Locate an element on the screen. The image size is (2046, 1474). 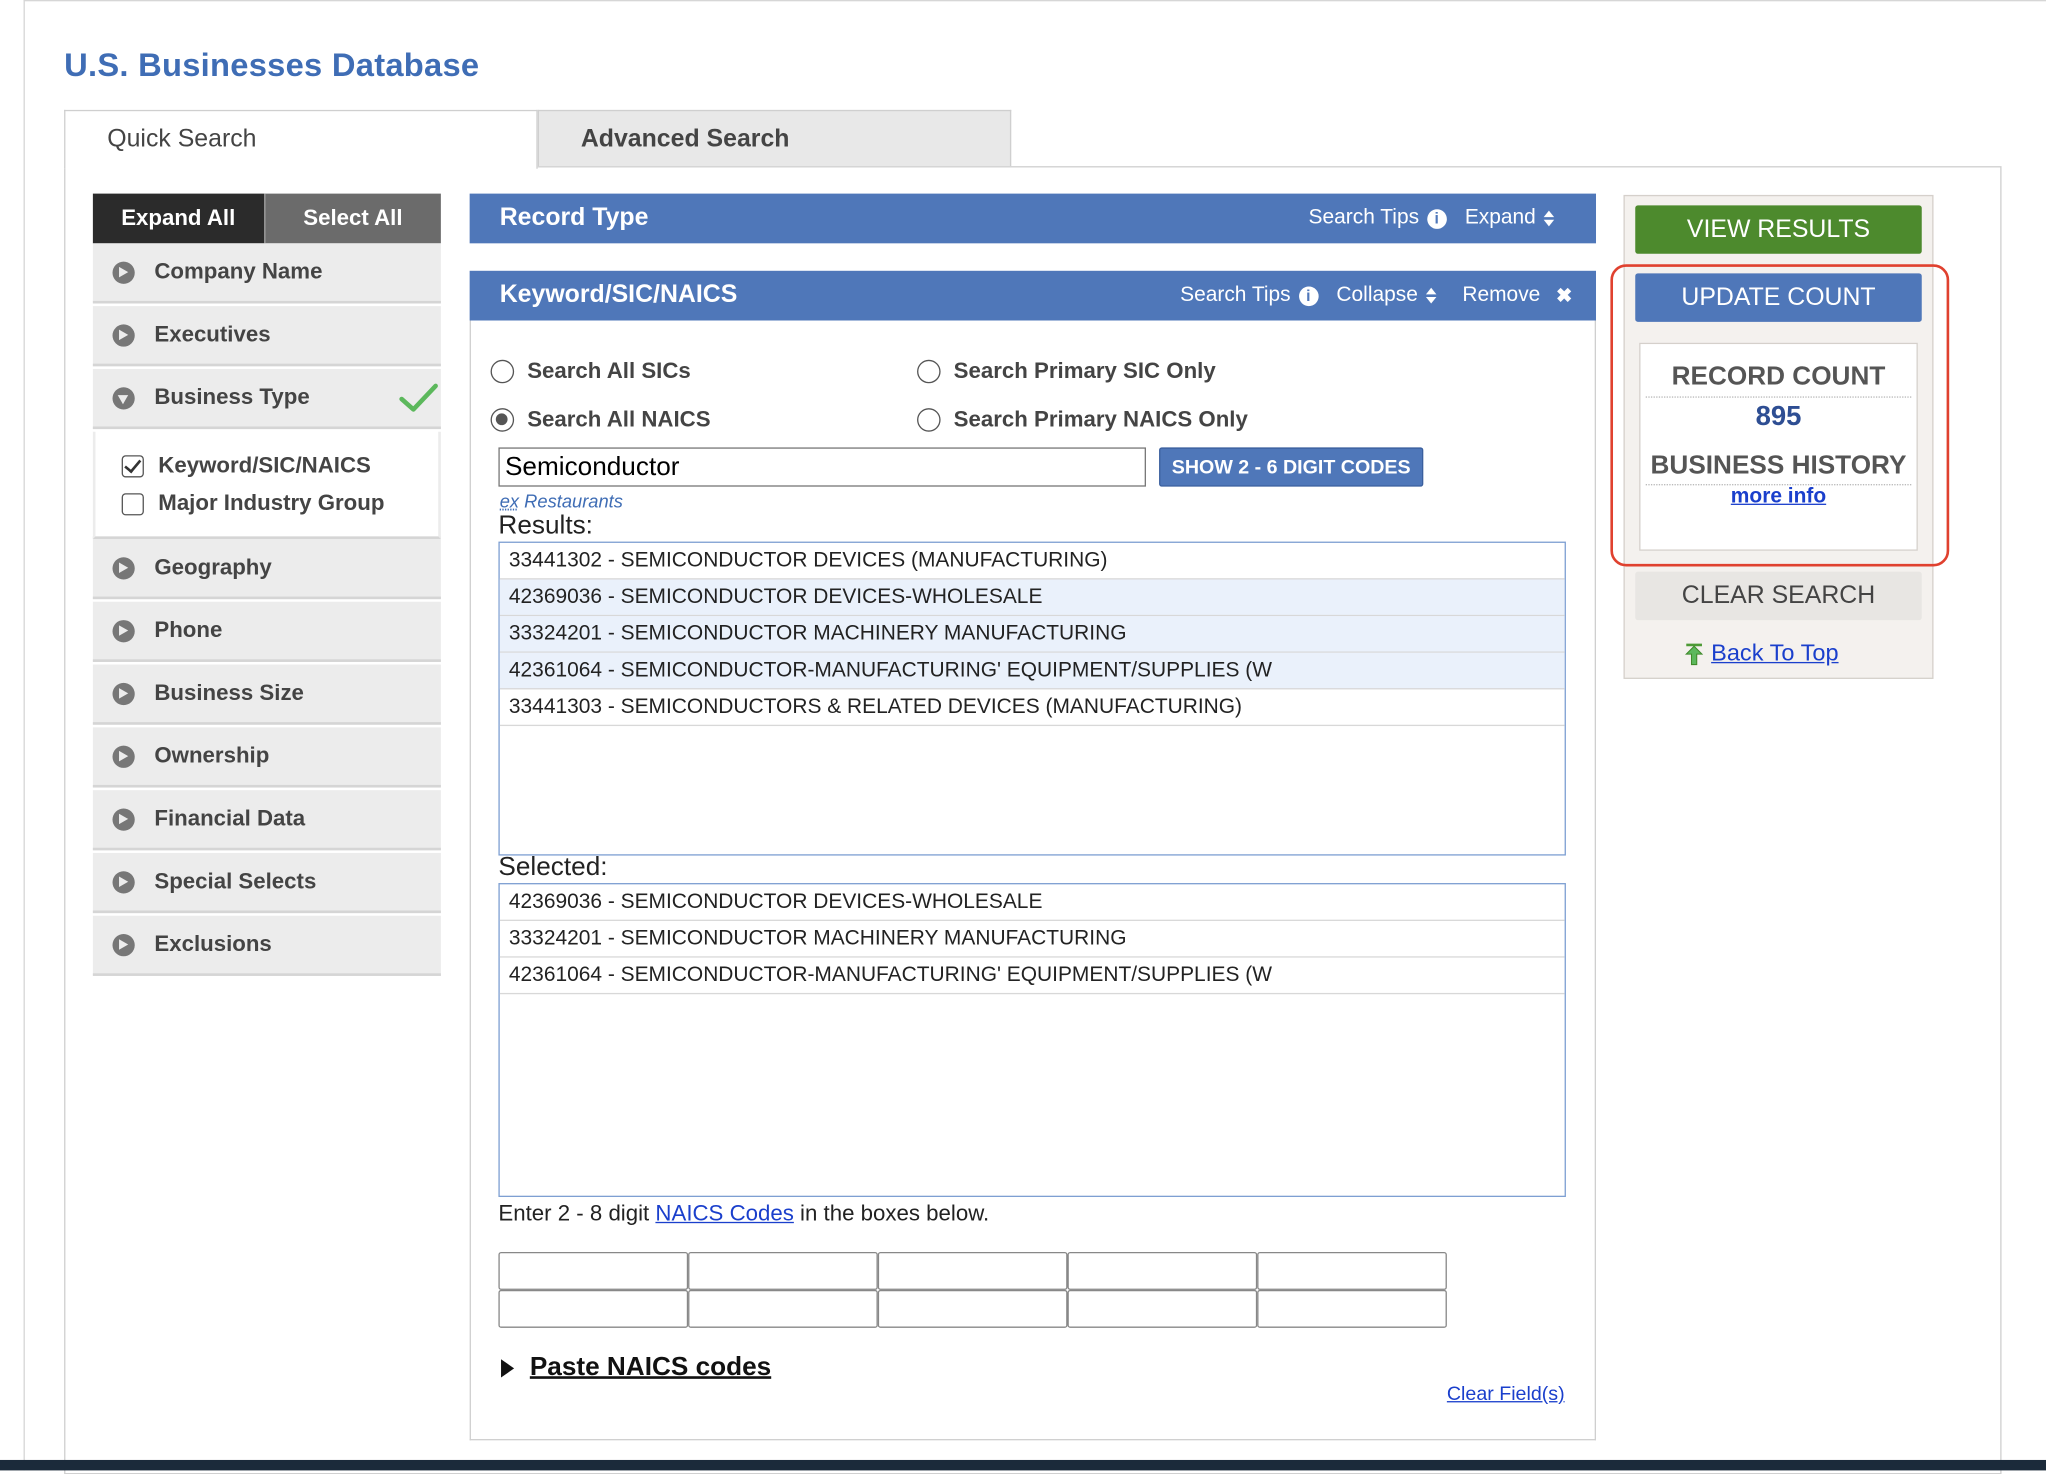
checkbox-checked-icon is located at coordinates (132, 465).